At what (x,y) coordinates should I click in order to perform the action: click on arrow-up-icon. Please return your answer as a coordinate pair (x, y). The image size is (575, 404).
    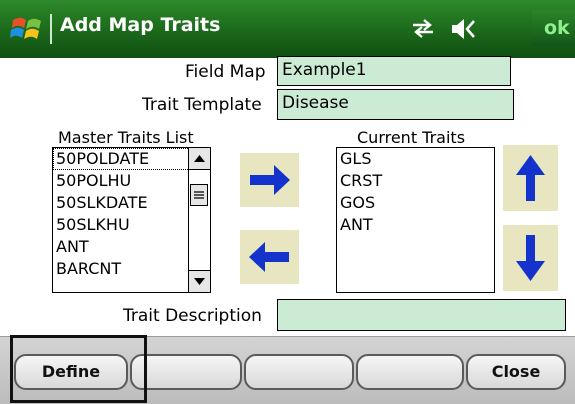
    Looking at the image, I should click on (530, 178).